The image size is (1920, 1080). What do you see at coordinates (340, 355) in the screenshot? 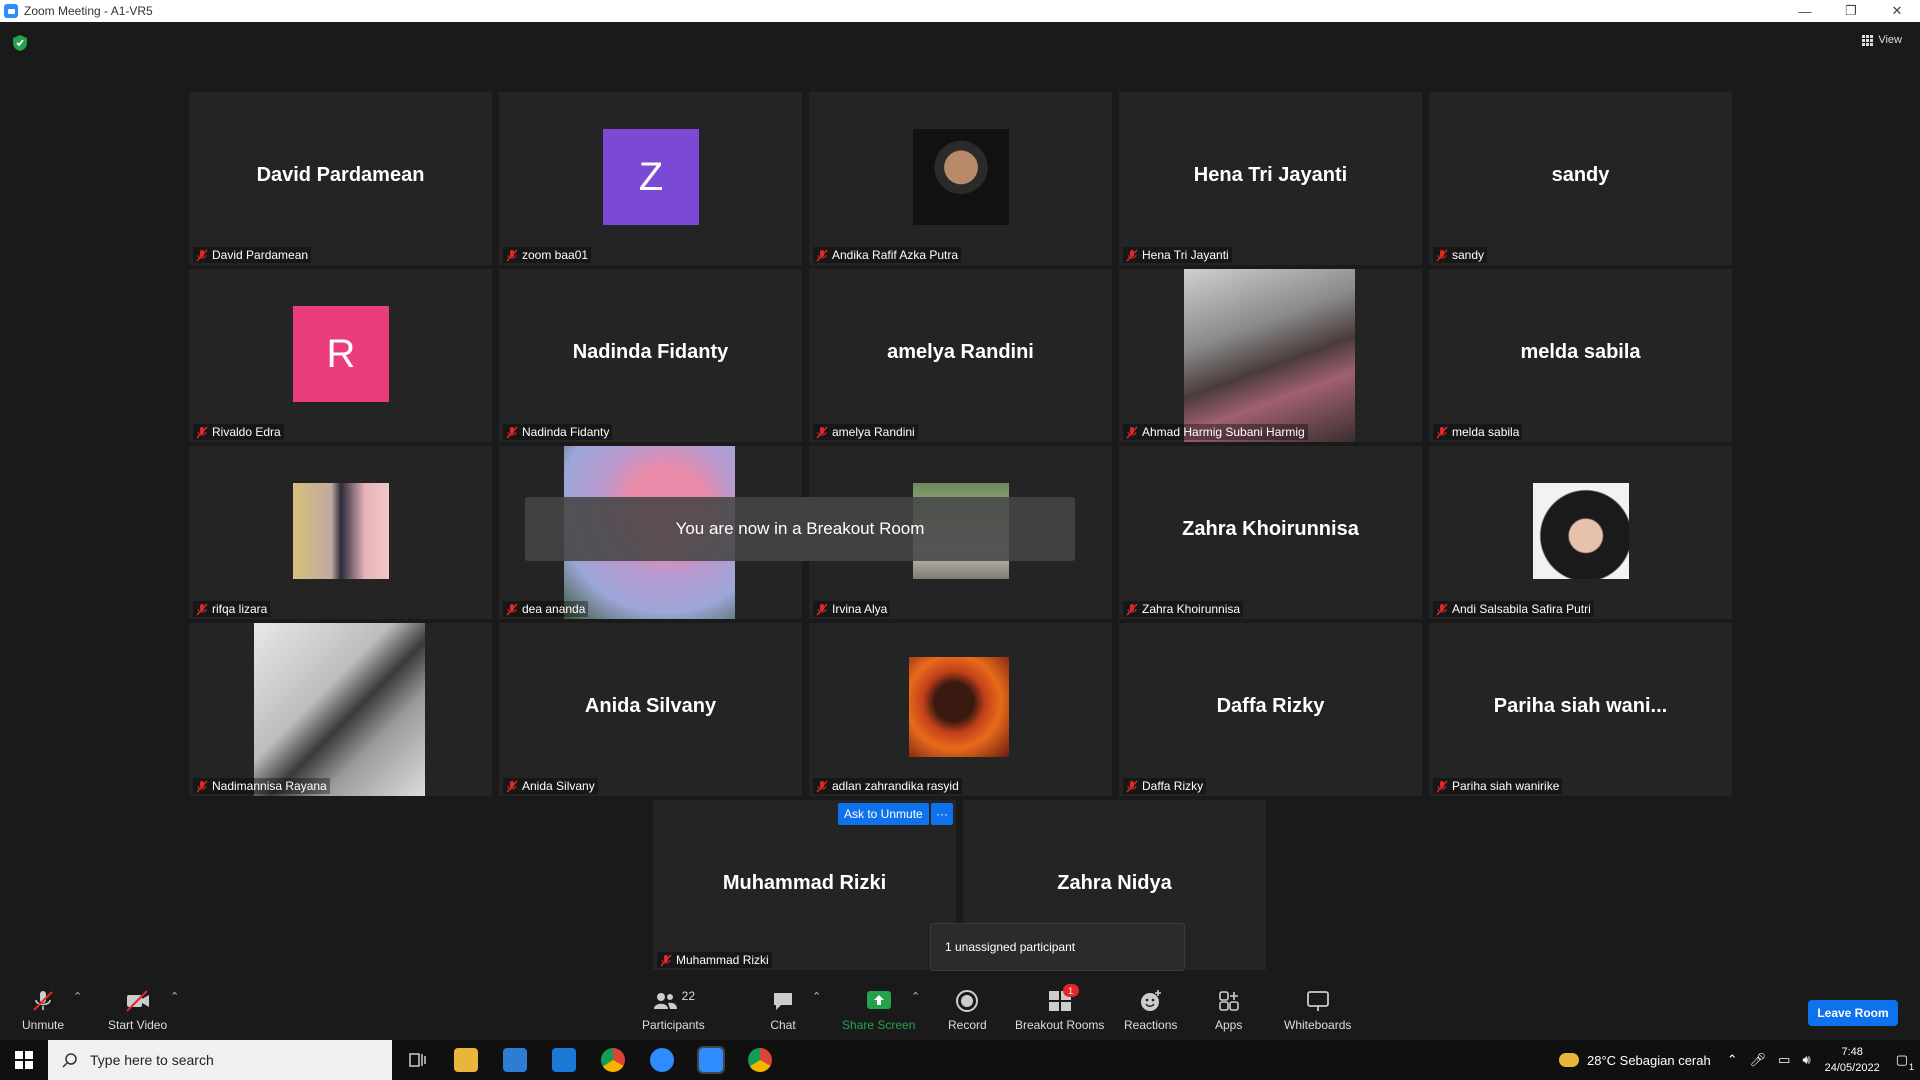
I see `participant-tile: R Rivaldo Edra` at bounding box center [340, 355].